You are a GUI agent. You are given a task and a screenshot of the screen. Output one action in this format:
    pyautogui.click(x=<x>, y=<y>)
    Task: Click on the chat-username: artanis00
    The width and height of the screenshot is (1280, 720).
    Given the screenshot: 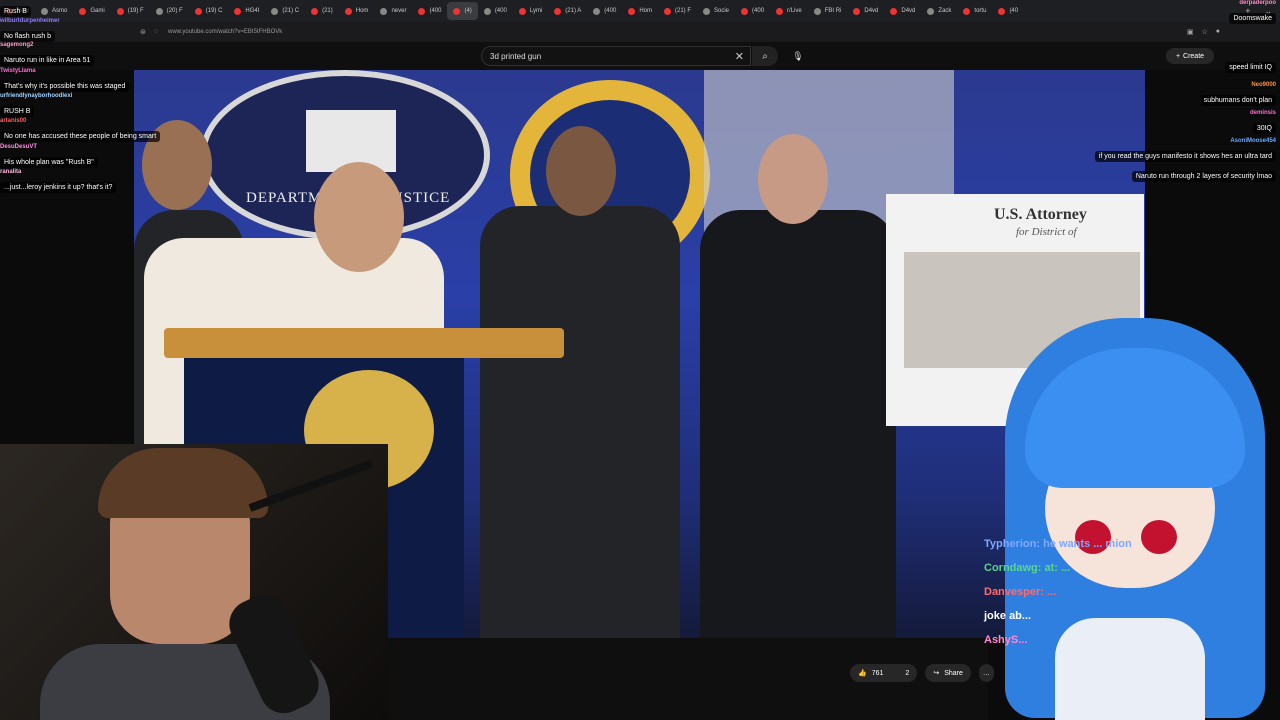 What is the action you would take?
    pyautogui.click(x=13, y=121)
    